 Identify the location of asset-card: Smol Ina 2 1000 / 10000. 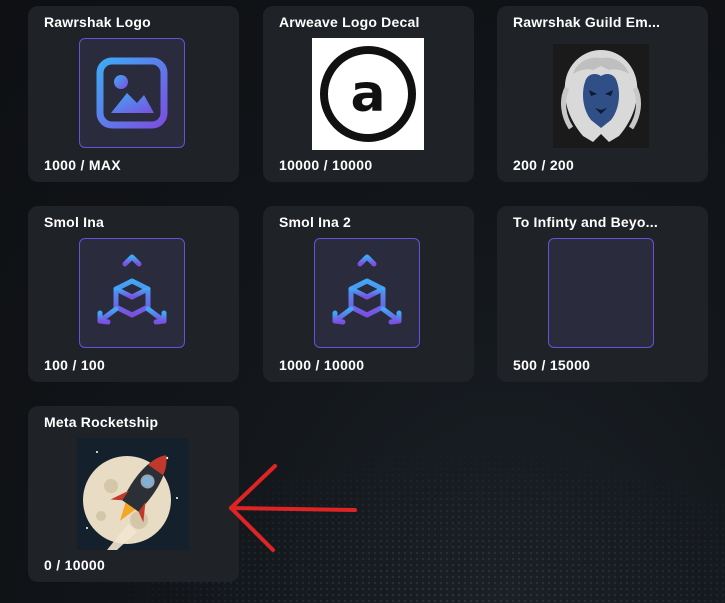
(368, 294).